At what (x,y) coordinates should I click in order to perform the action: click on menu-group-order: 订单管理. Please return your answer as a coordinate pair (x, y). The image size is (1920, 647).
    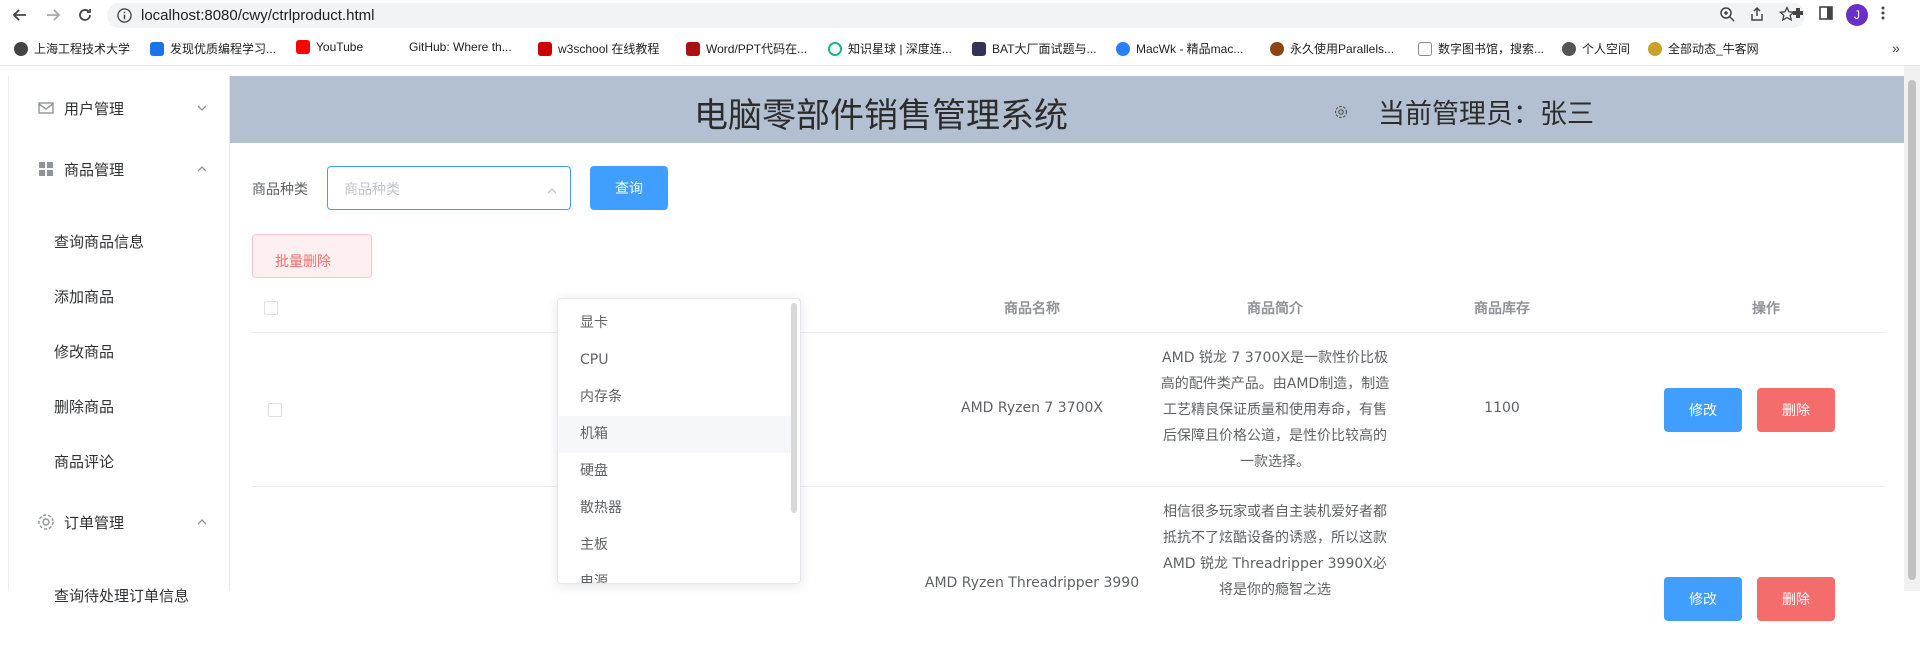
    Looking at the image, I should click on (120, 522).